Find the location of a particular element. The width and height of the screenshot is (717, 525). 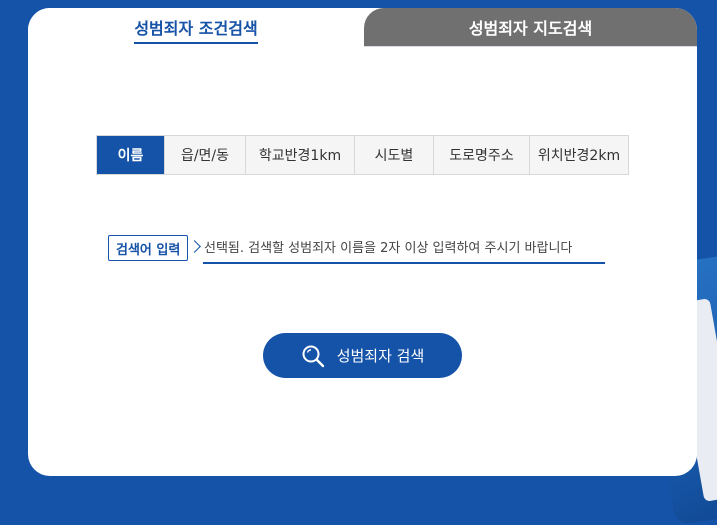

search-tabs: 성범죄자 조건검색 성범죄자 지도검색 is located at coordinates (362, 27).